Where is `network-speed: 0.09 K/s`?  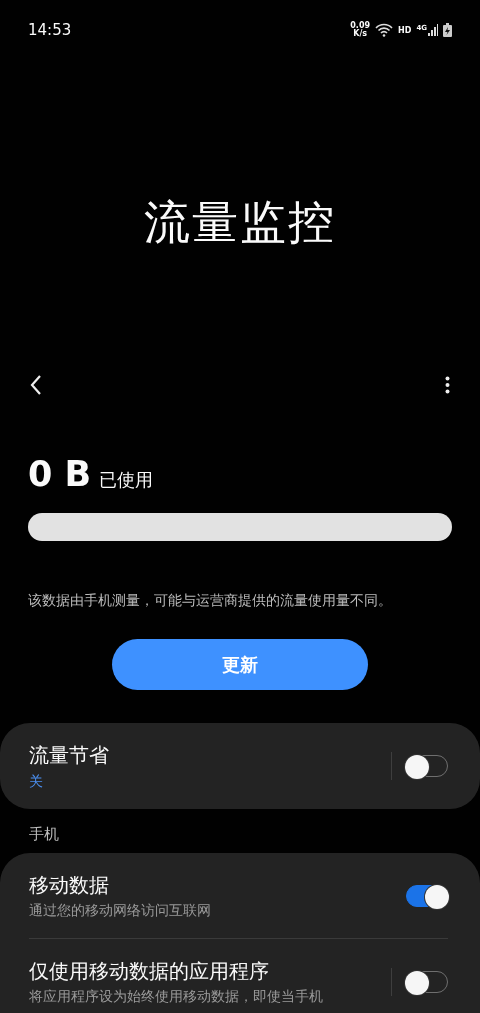
network-speed: 0.09 K/s is located at coordinates (360, 30).